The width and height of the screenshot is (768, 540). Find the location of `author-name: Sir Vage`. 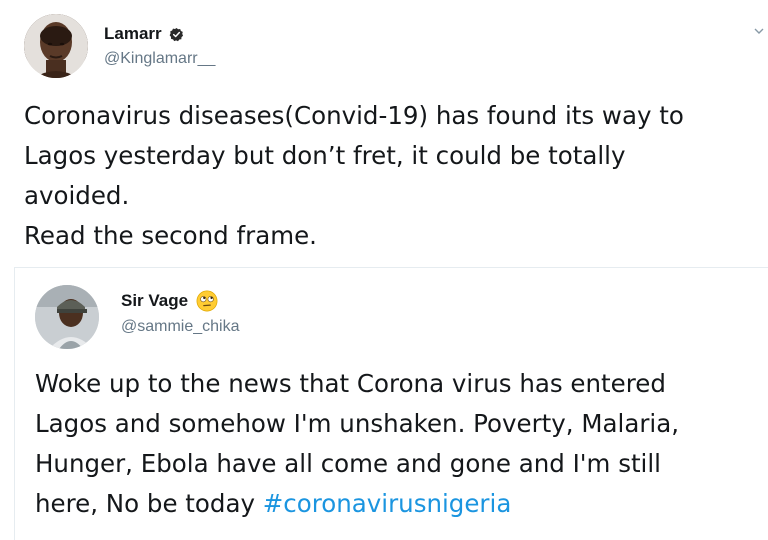

author-name: Sir Vage is located at coordinates (169, 301).